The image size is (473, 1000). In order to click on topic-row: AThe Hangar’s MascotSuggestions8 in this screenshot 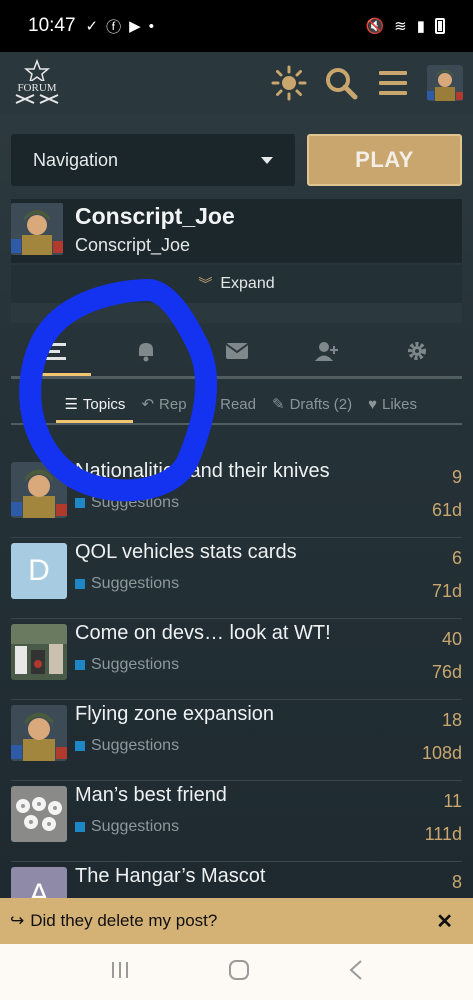, I will do `click(236, 880)`.